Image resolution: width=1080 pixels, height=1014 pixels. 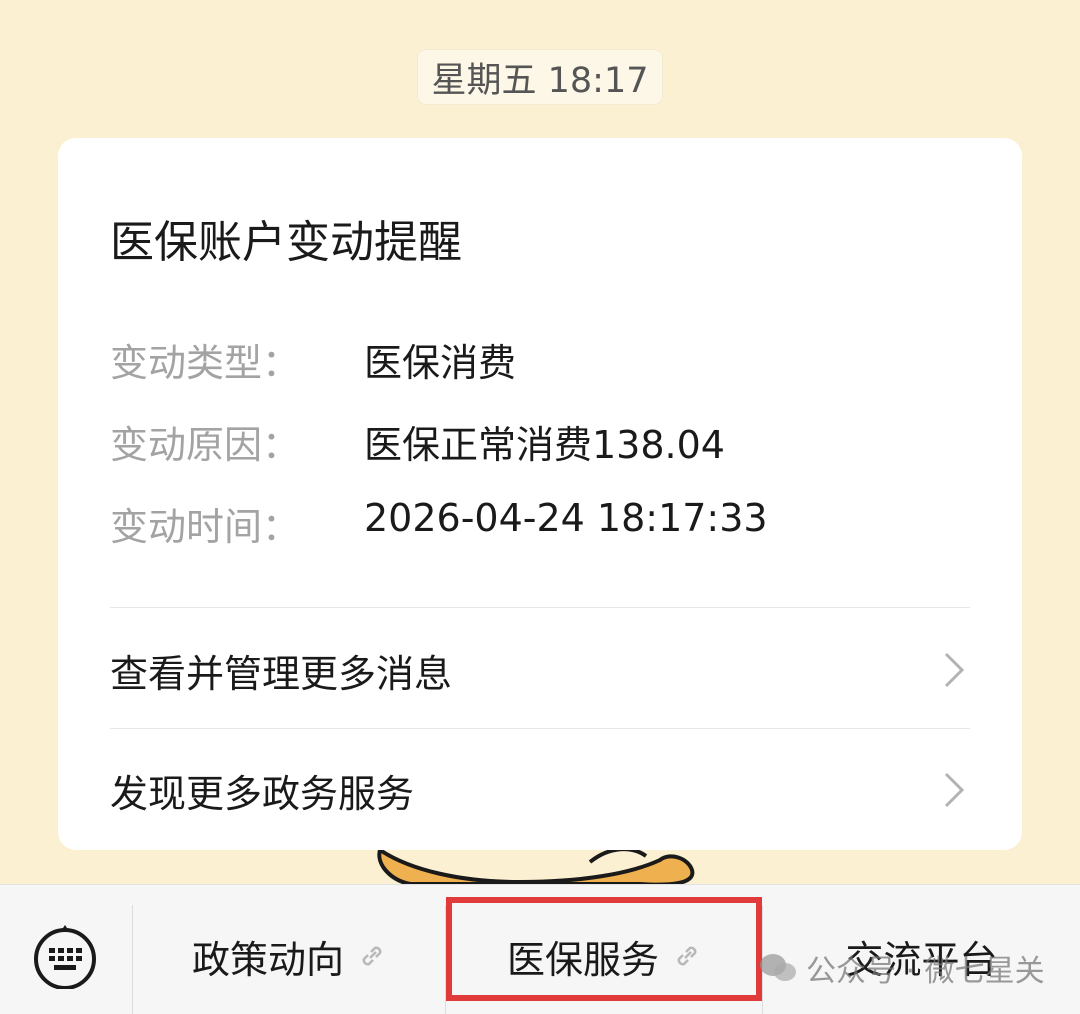 I want to click on watermark-text: 公众号 · 微七星关, so click(x=925, y=971).